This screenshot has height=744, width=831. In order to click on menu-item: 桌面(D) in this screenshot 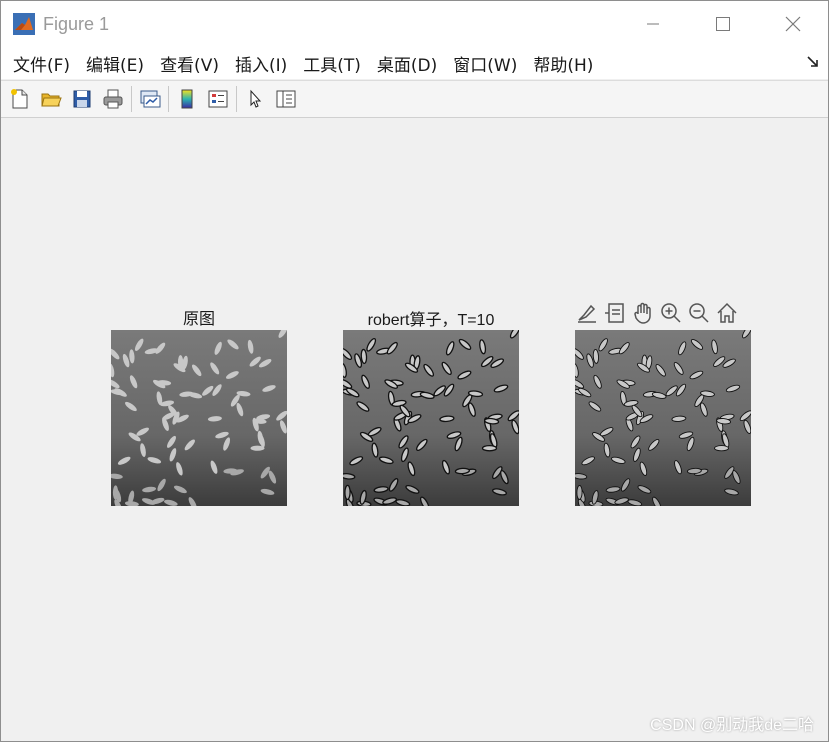, I will do `click(407, 63)`.